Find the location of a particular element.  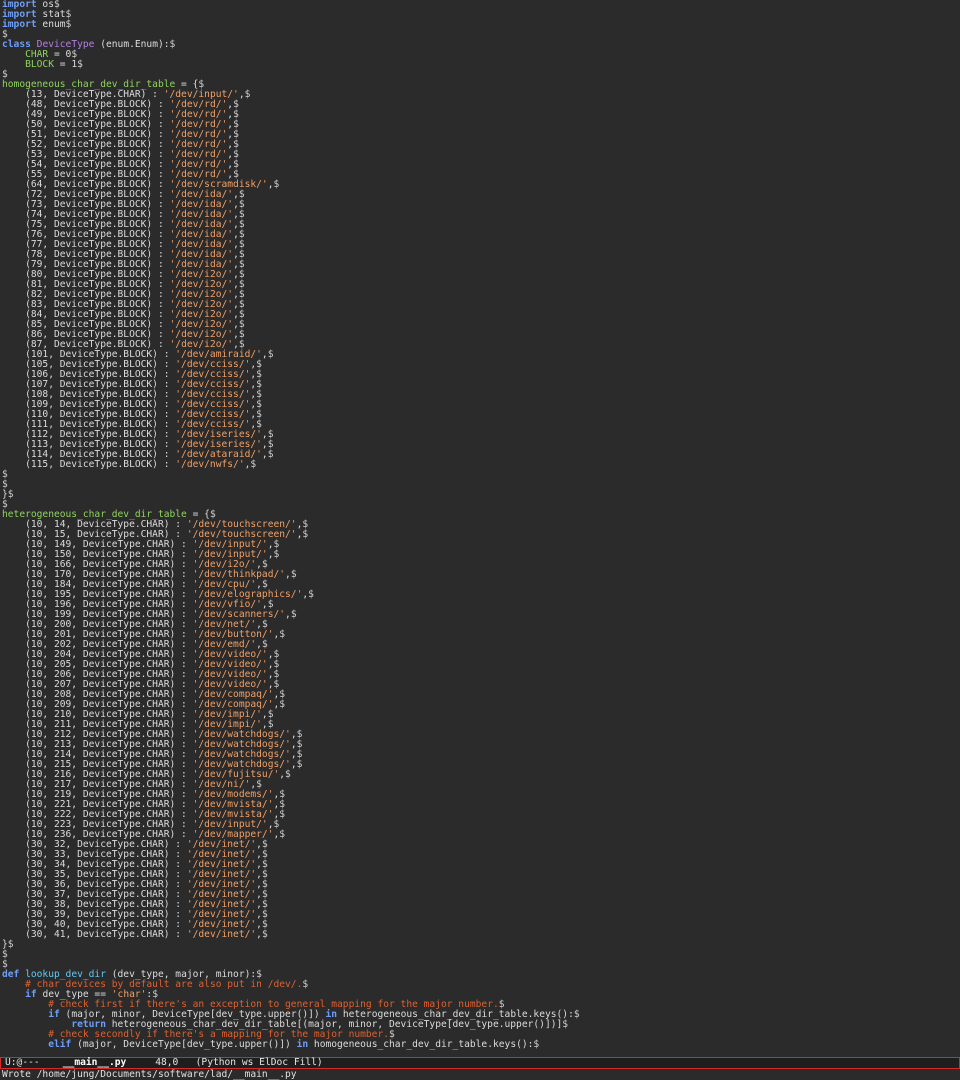

buffer-name: __main__.py is located at coordinates (95, 1062).